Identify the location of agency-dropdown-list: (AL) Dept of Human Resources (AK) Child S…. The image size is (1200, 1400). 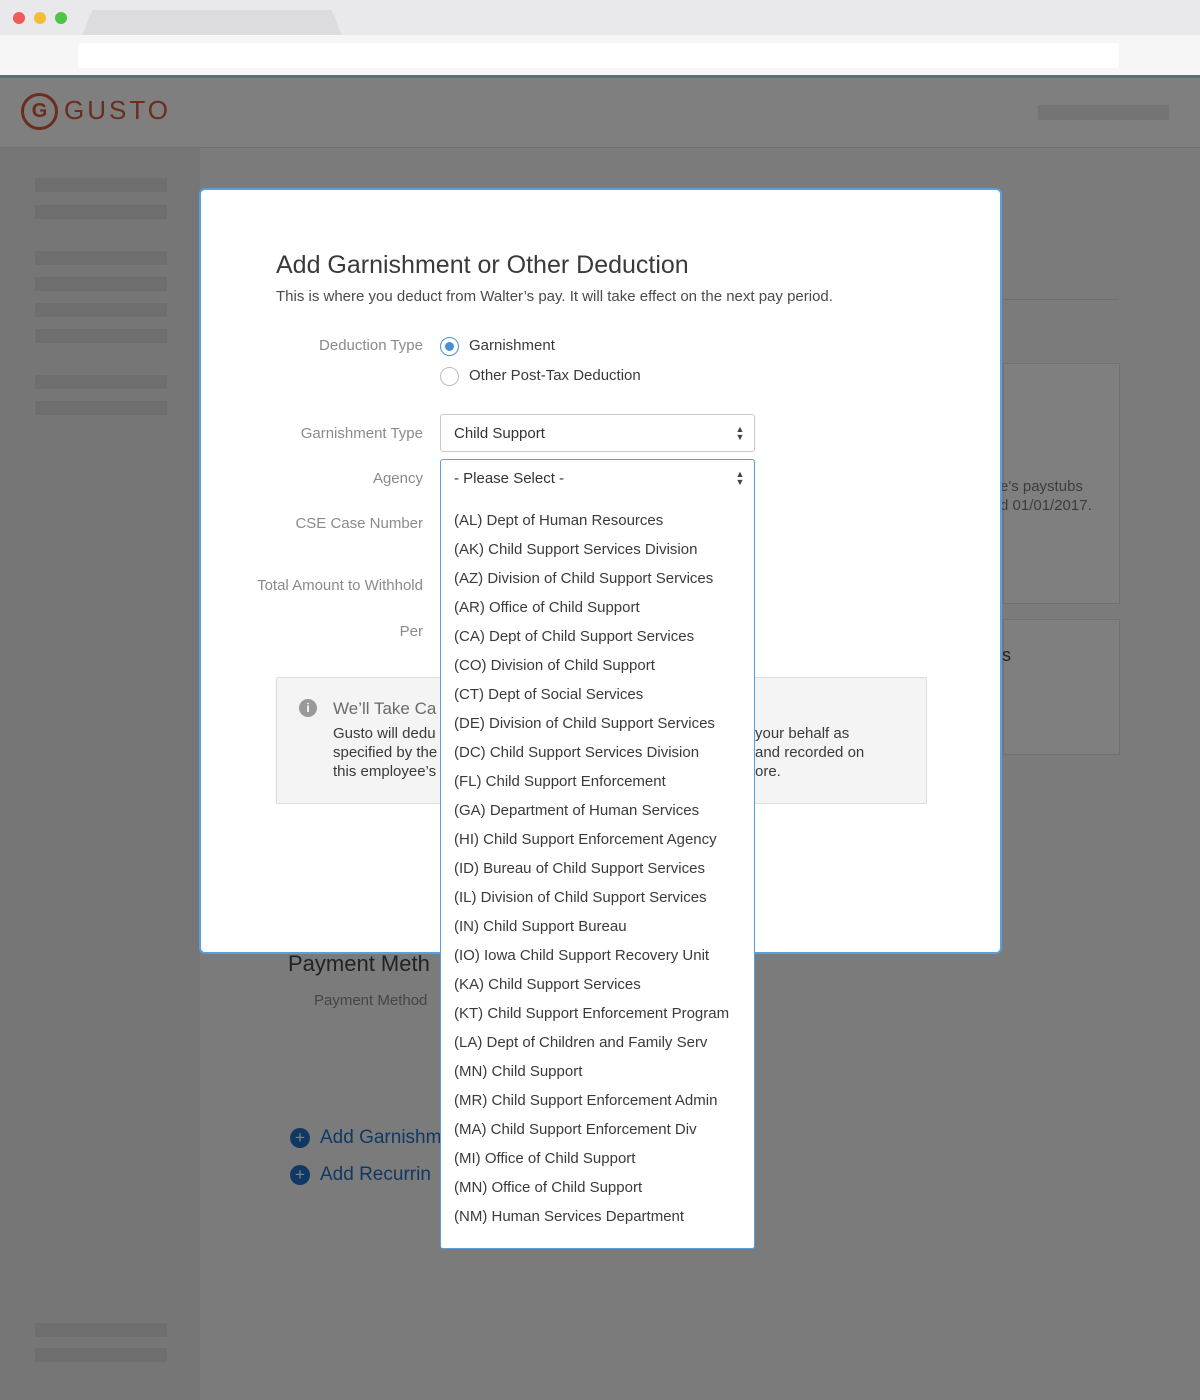
(597, 871).